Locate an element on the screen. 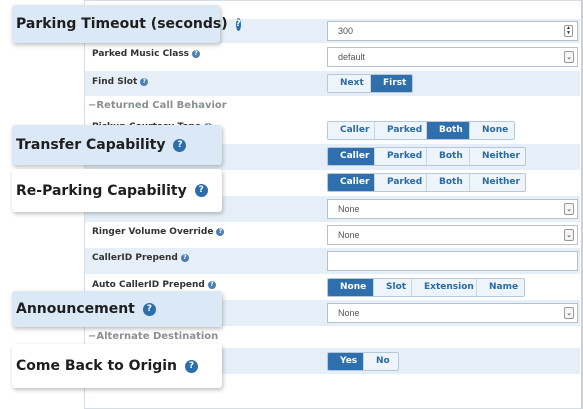 The width and height of the screenshot is (583, 409). pickup-none-button: None is located at coordinates (492, 130).